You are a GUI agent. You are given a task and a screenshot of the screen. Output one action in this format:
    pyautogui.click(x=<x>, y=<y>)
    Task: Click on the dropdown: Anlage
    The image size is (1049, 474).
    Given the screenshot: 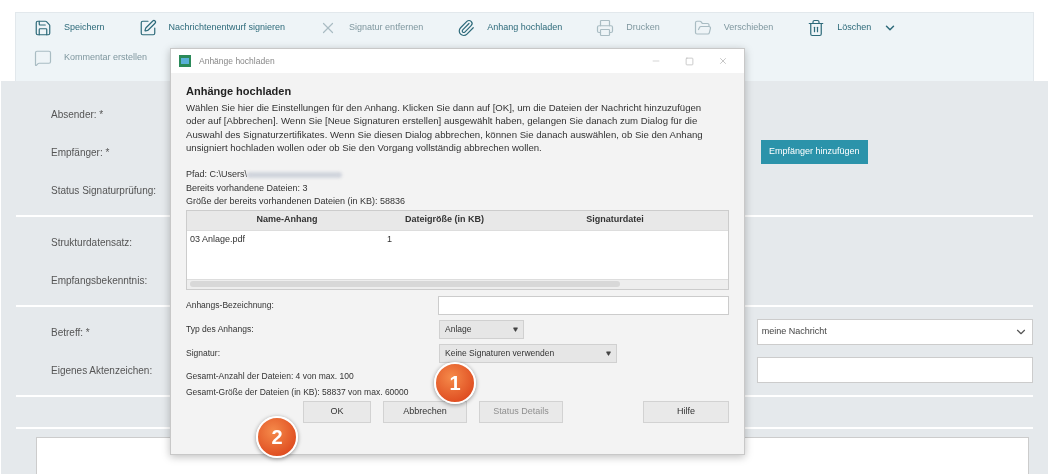 What is the action you would take?
    pyautogui.click(x=481, y=329)
    